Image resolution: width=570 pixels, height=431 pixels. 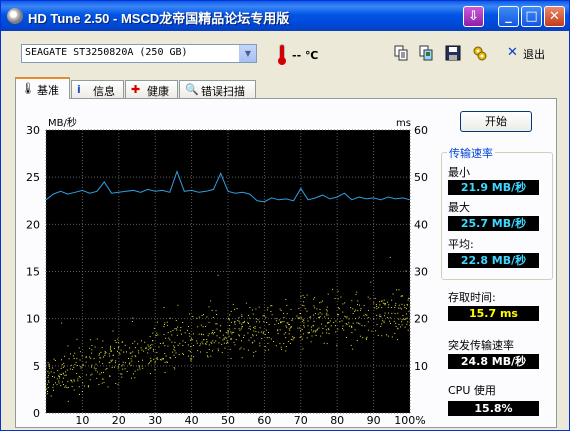 What do you see at coordinates (119, 420) in the screenshot?
I see `x-tick-label: 20` at bounding box center [119, 420].